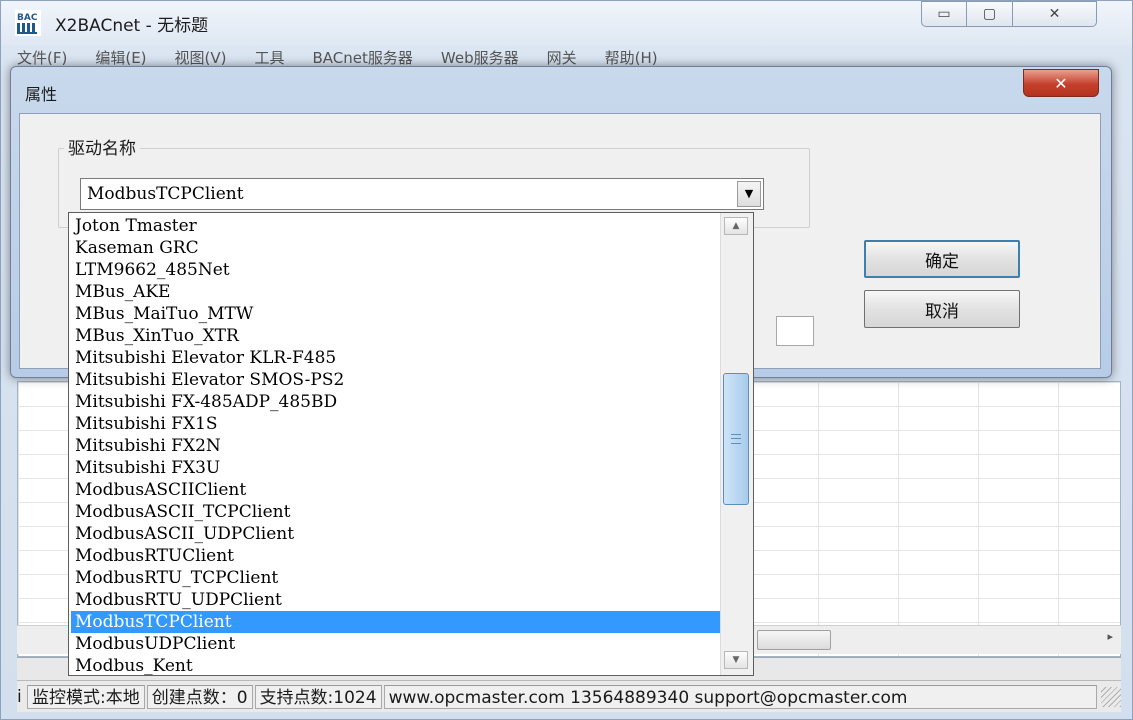 The image size is (1133, 720). I want to click on grip-icon, so click(736, 439).